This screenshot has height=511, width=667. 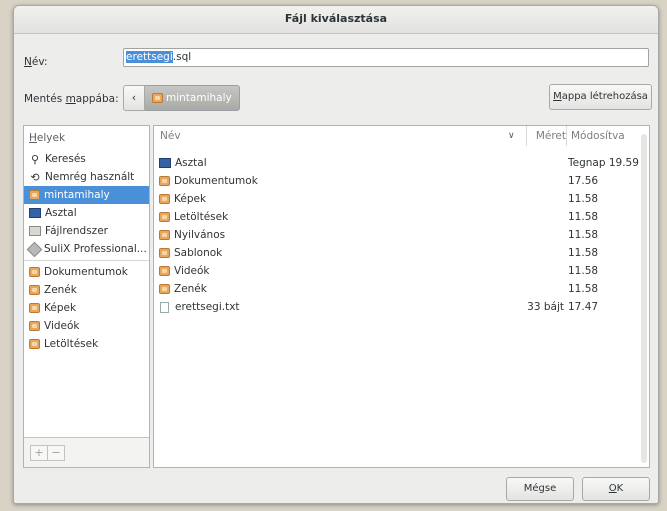 What do you see at coordinates (71, 99) in the screenshot?
I see `save-in-label: Mentés mappába:` at bounding box center [71, 99].